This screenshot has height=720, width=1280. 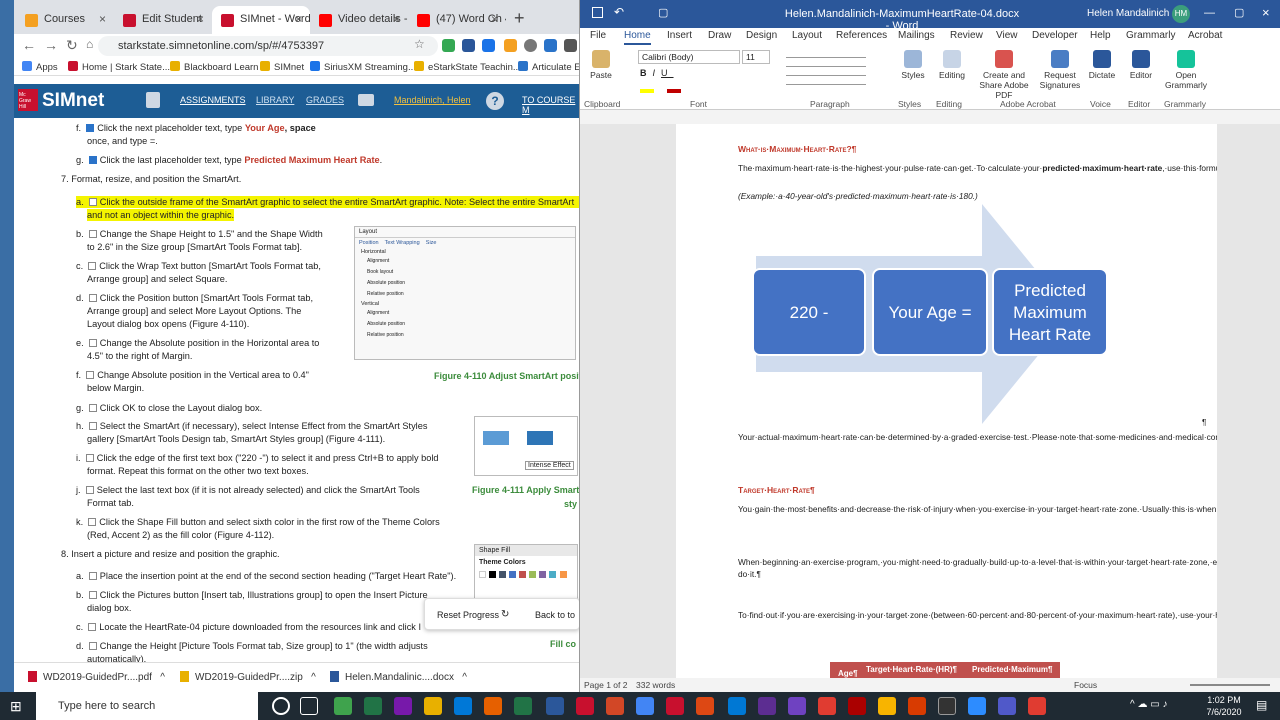 I want to click on nav-to-course: TO COURSE M, so click(x=550, y=105).